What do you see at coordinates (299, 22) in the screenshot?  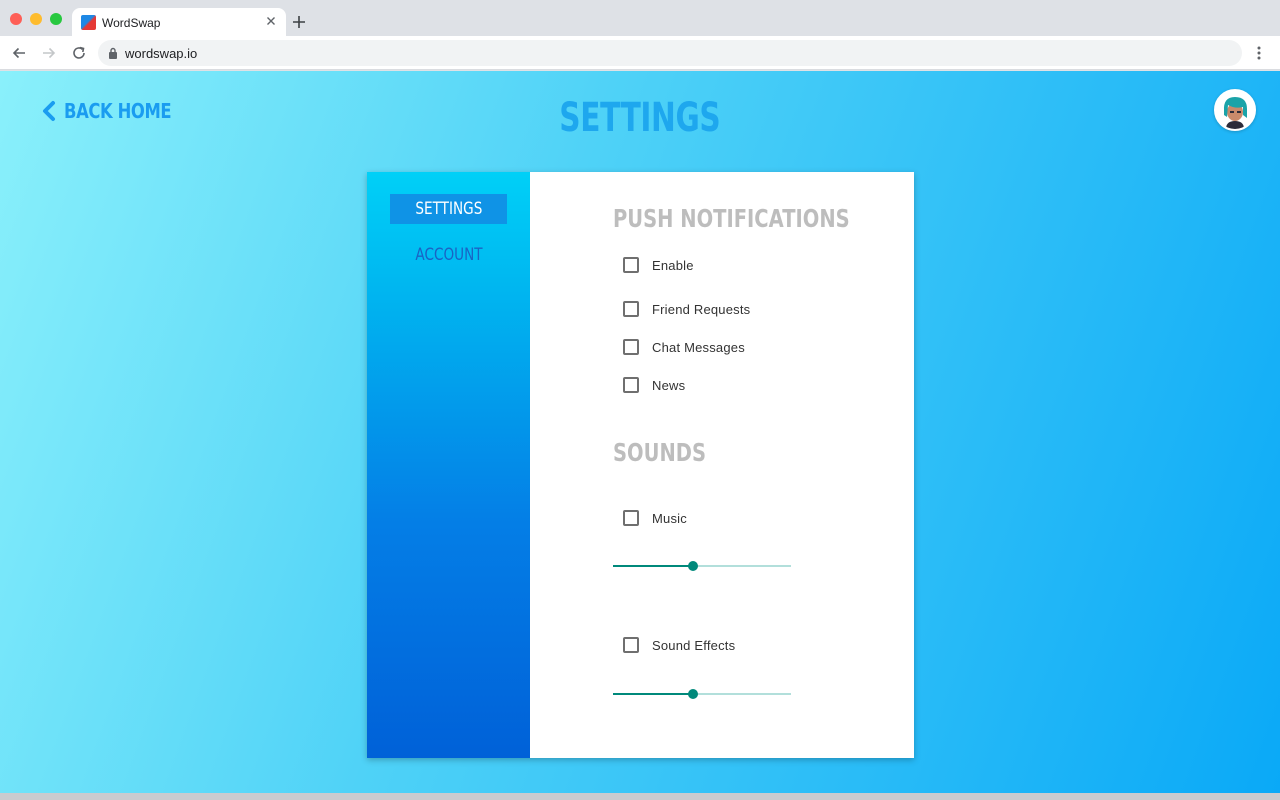 I see `new-tab-plus-icon` at bounding box center [299, 22].